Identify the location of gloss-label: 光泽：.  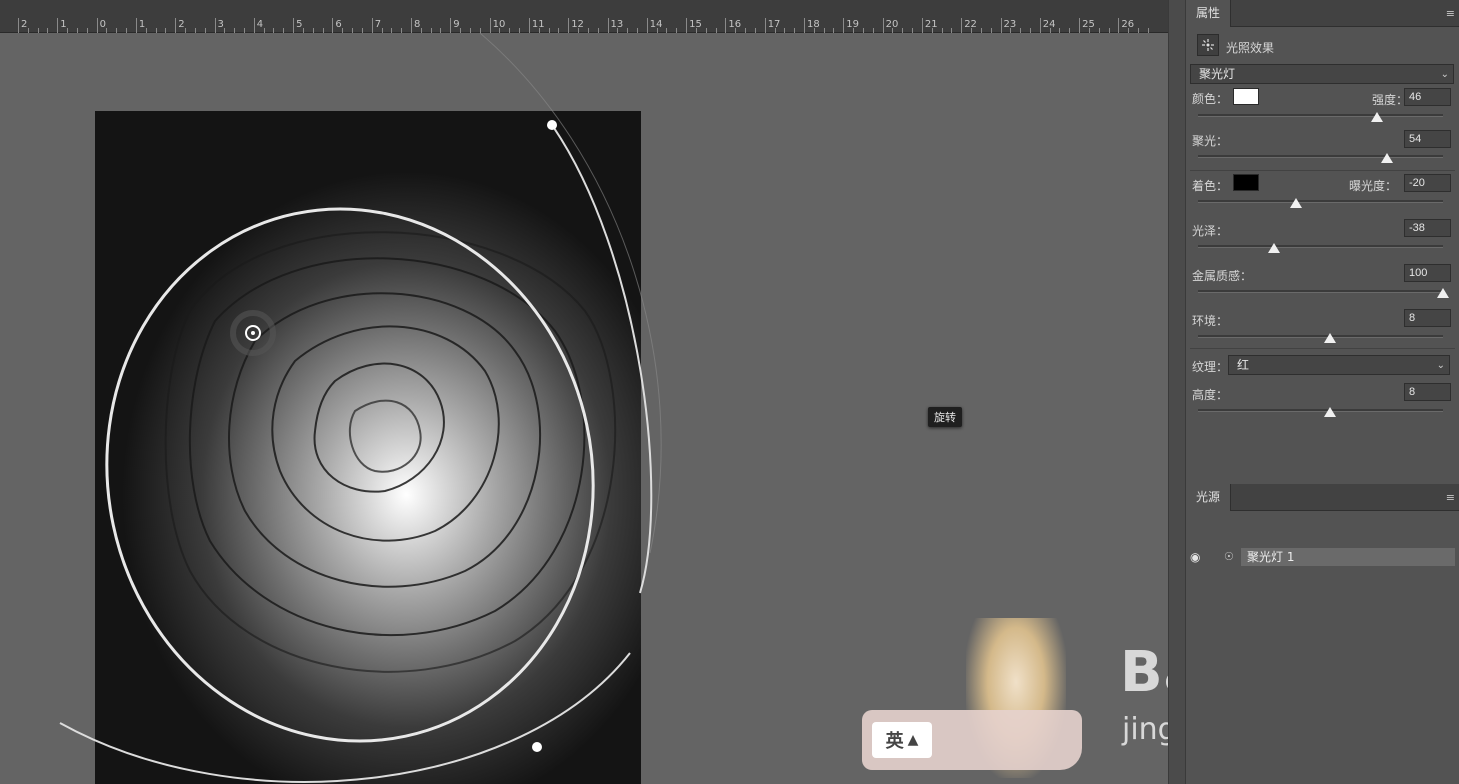
(1210, 231).